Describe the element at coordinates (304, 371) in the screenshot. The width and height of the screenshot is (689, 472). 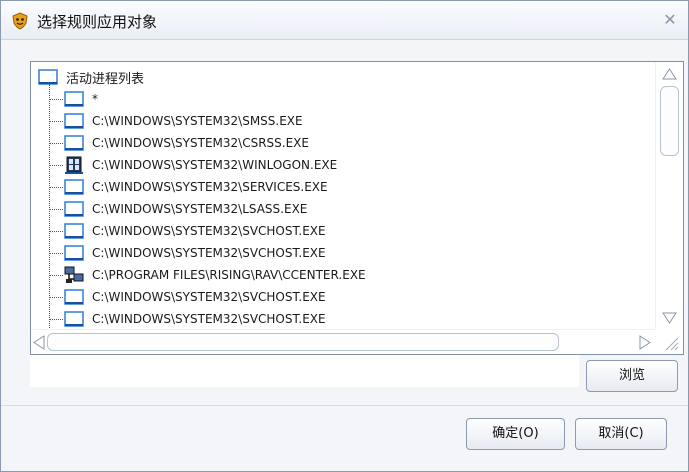
I see `path-input` at that location.